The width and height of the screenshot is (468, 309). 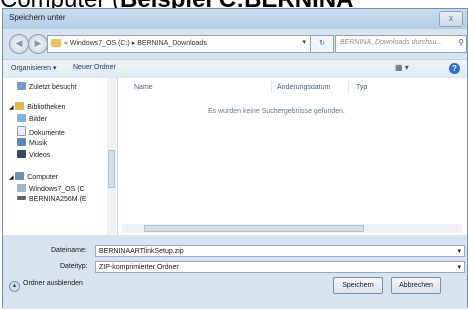 What do you see at coordinates (143, 87) in the screenshot?
I see `column-header-name: Name` at bounding box center [143, 87].